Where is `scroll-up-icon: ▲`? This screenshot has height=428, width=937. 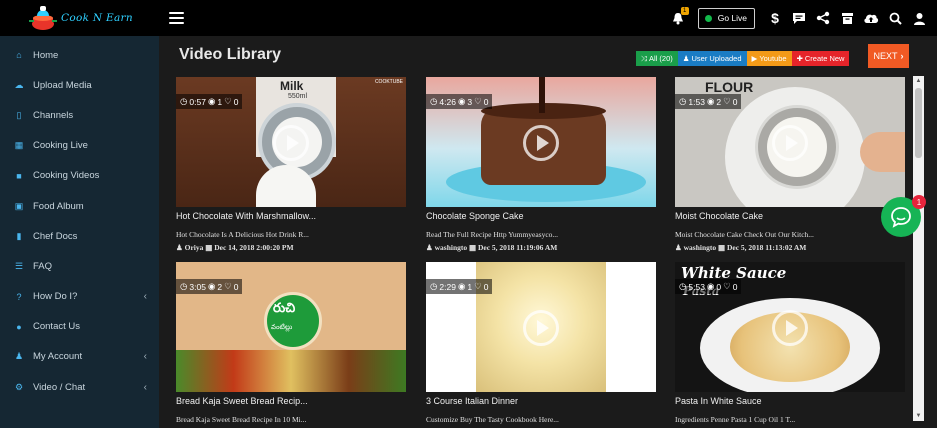 scroll-up-icon: ▲ is located at coordinates (918, 81).